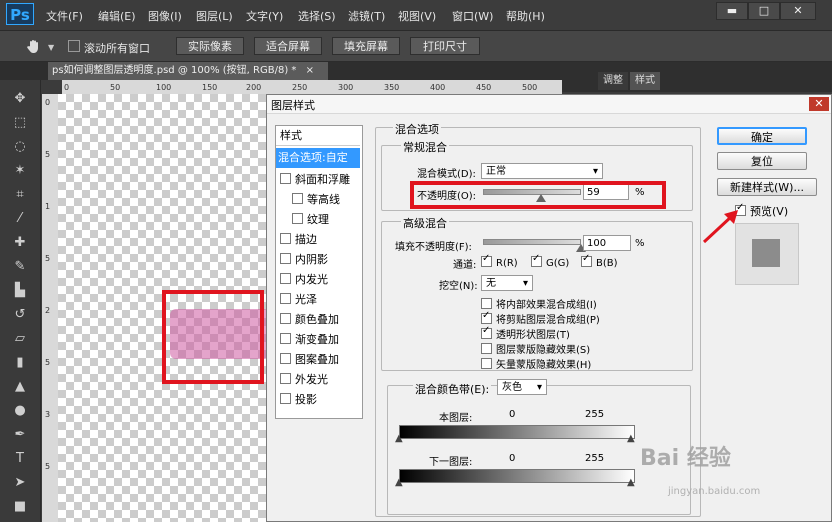  What do you see at coordinates (599, 261) in the screenshot?
I see `channel-b: B(B)` at bounding box center [599, 261].